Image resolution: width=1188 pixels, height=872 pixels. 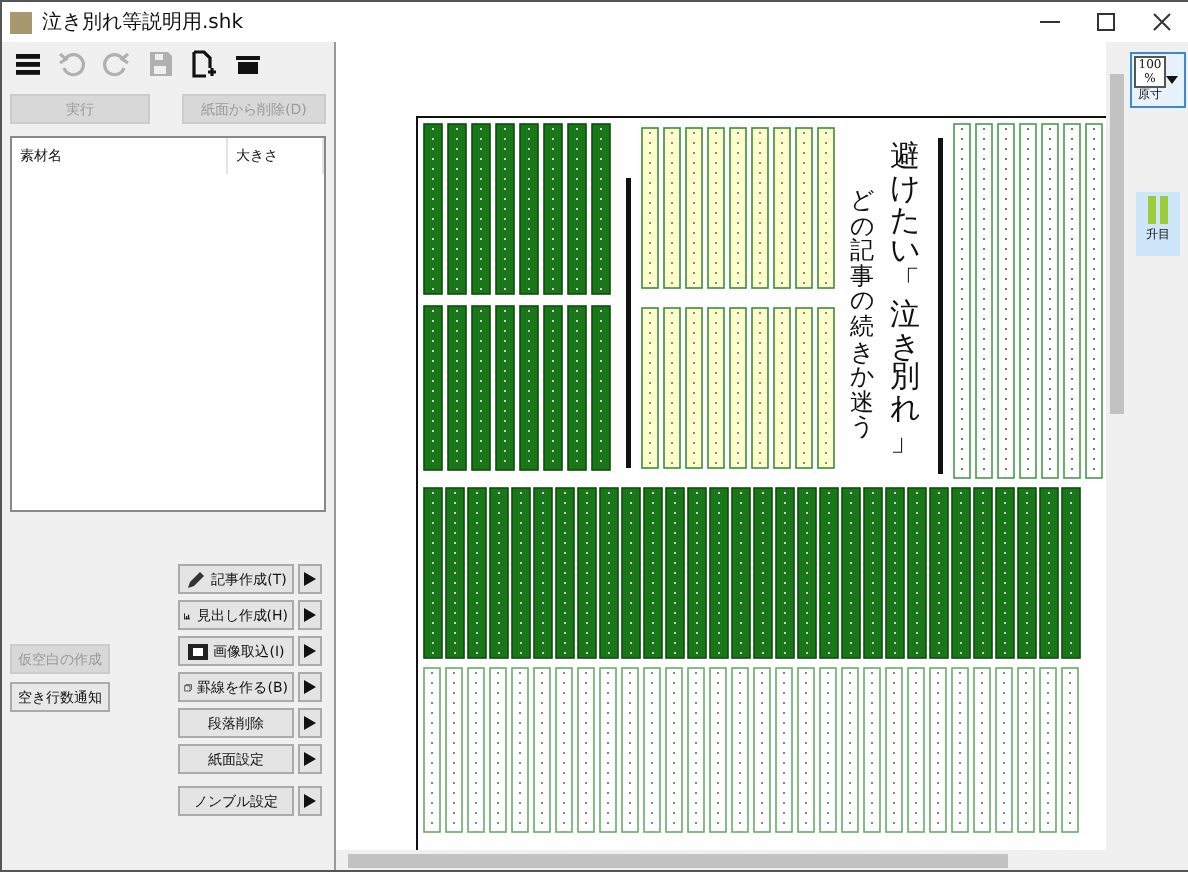 I want to click on article-headline: 避けたい「泣き別れ」, so click(x=905, y=299).